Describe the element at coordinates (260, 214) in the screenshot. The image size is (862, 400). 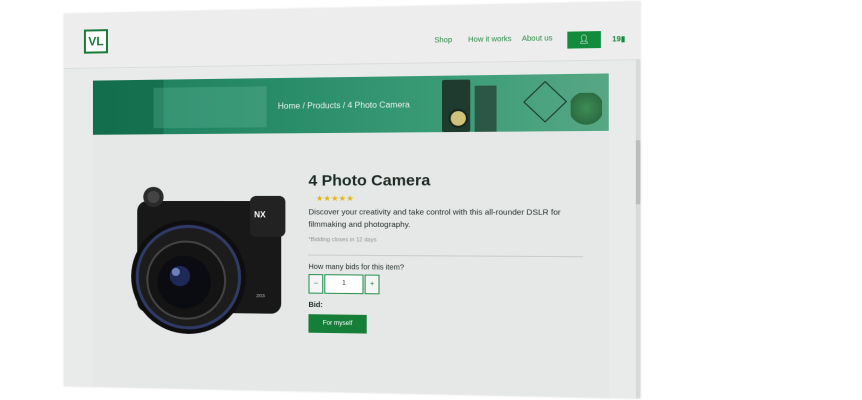
I see `svg-text: NX` at that location.